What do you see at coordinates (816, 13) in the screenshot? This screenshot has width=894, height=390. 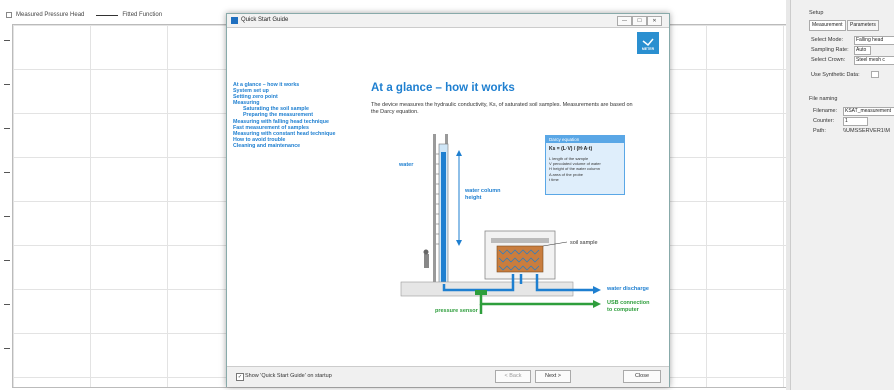 I see `setup-group-title: Setup` at bounding box center [816, 13].